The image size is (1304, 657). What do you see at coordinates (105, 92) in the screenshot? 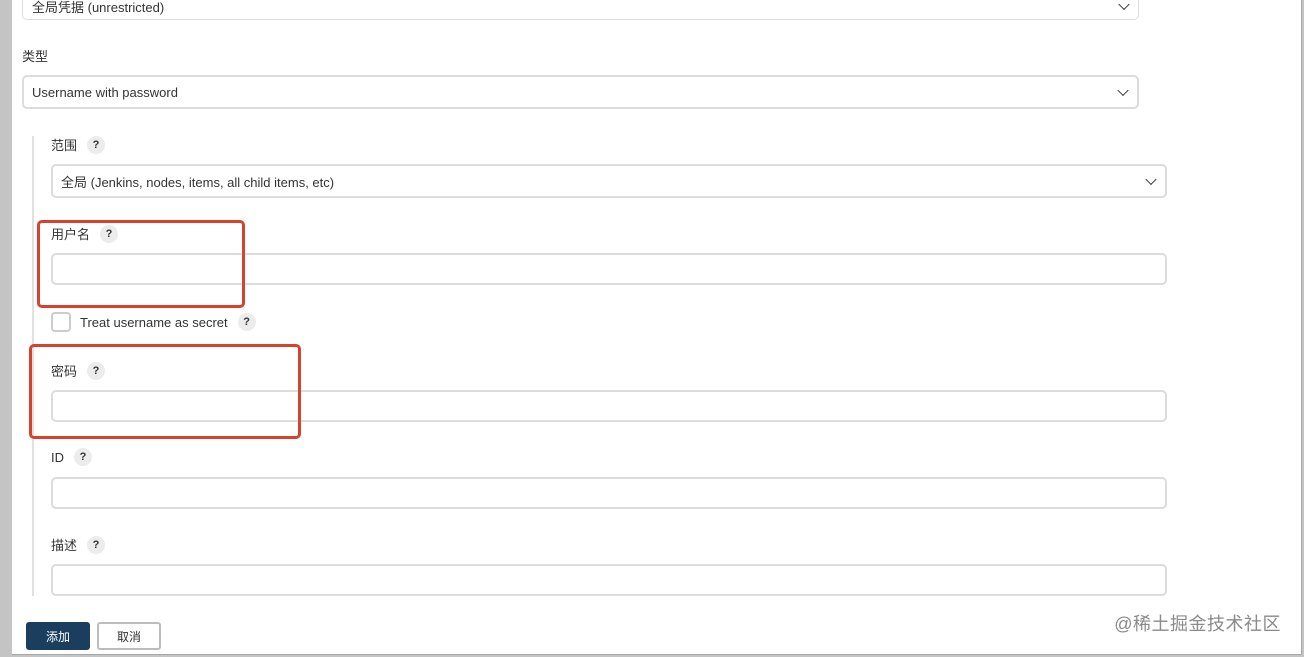
I see `kind-select-value: Username with password` at bounding box center [105, 92].